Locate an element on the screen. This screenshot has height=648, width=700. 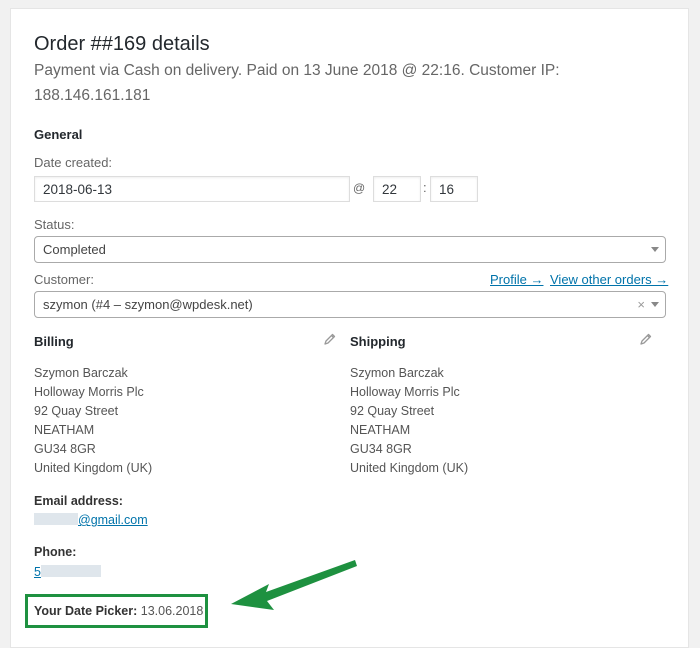
billing-line: United Kingdom (UK) is located at coordinates (93, 468).